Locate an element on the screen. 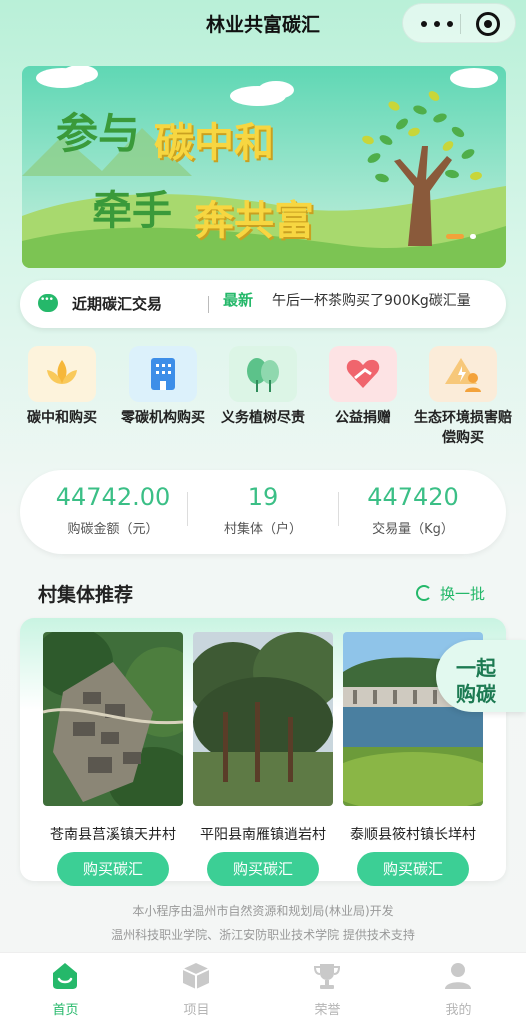 The image size is (526, 1024). developer-note: 本小程序由温州市自然资源和规划局(林业局)开发 is located at coordinates (263, 911).